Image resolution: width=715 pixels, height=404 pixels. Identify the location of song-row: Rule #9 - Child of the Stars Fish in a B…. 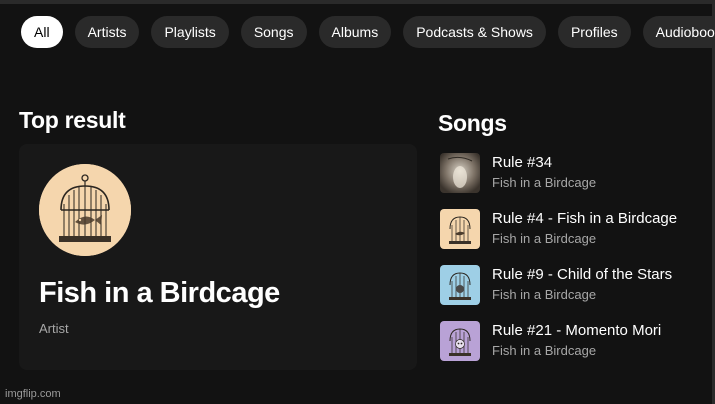
(575, 285).